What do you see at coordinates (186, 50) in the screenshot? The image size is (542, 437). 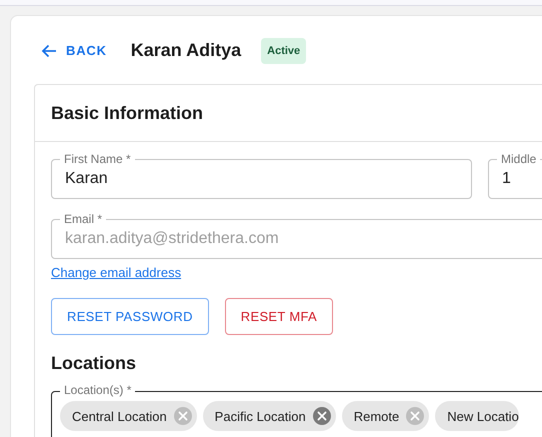 I see `user-name-title: Karan Aditya` at bounding box center [186, 50].